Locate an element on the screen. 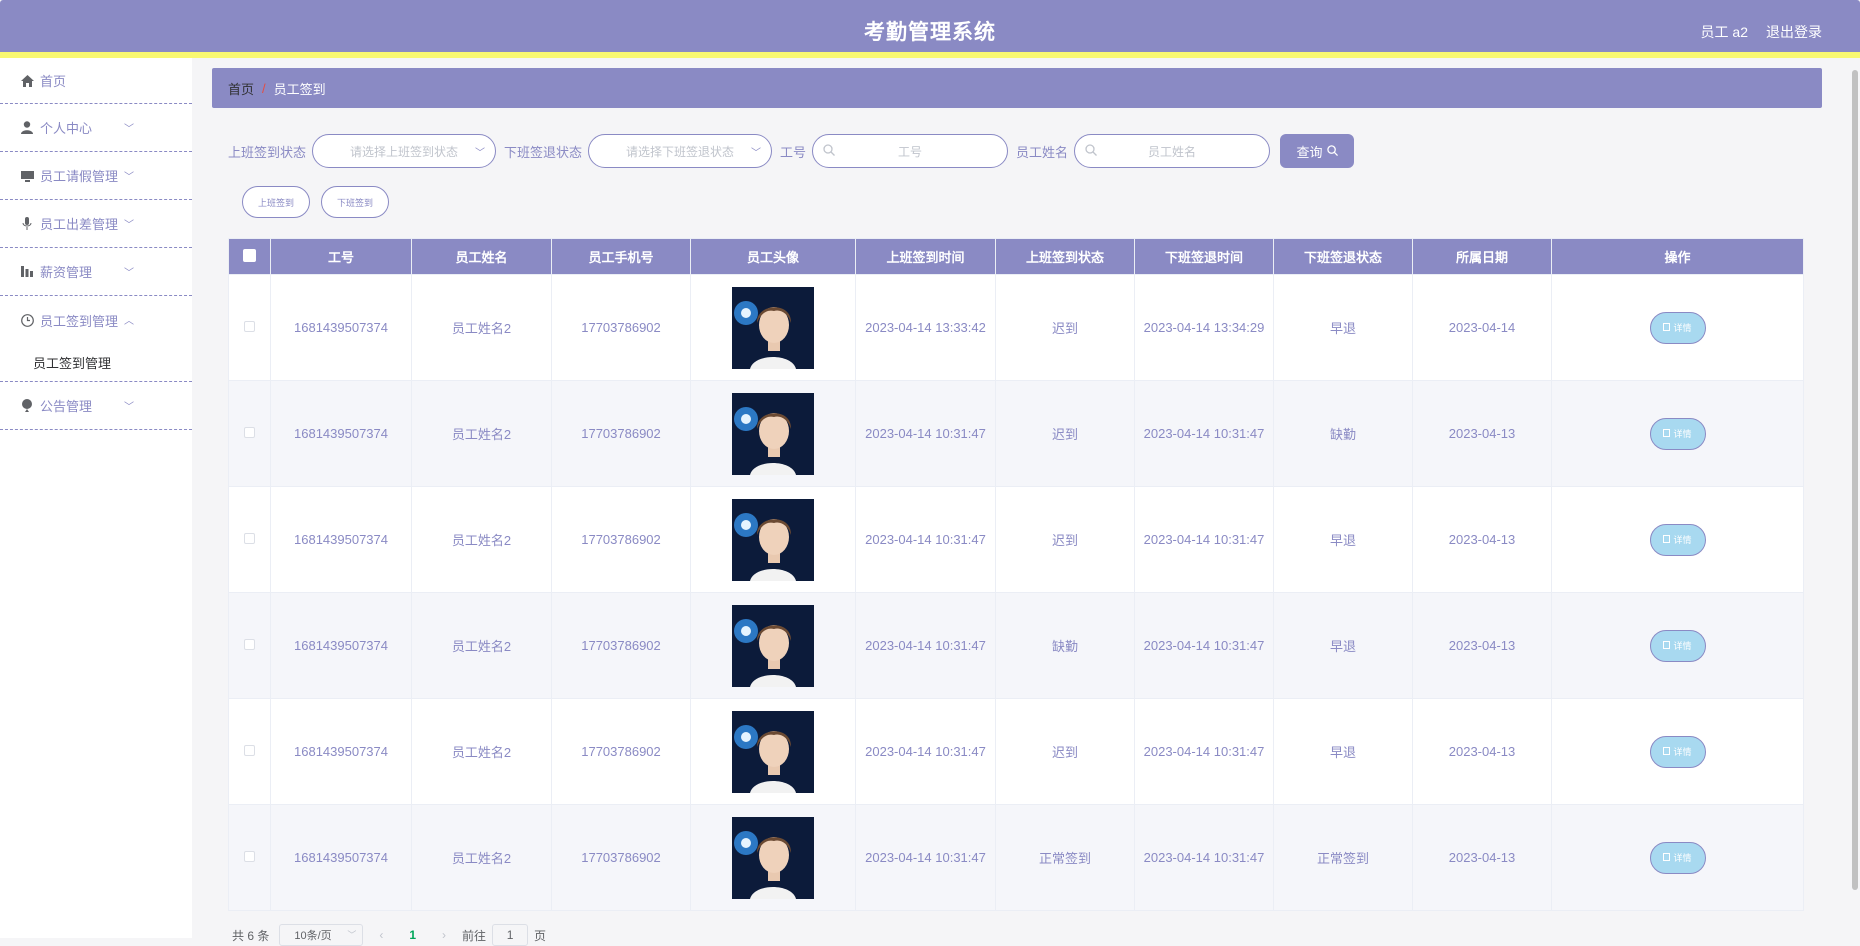 This screenshot has width=1860, height=946. employee-id-placeholder: 工号 is located at coordinates (910, 151).